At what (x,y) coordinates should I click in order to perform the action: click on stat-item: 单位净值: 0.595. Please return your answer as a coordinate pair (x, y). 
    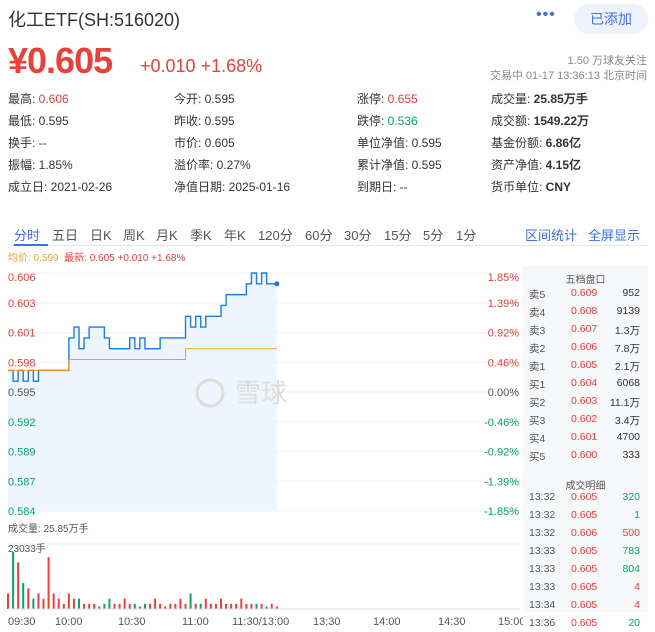
    Looking at the image, I should click on (399, 142).